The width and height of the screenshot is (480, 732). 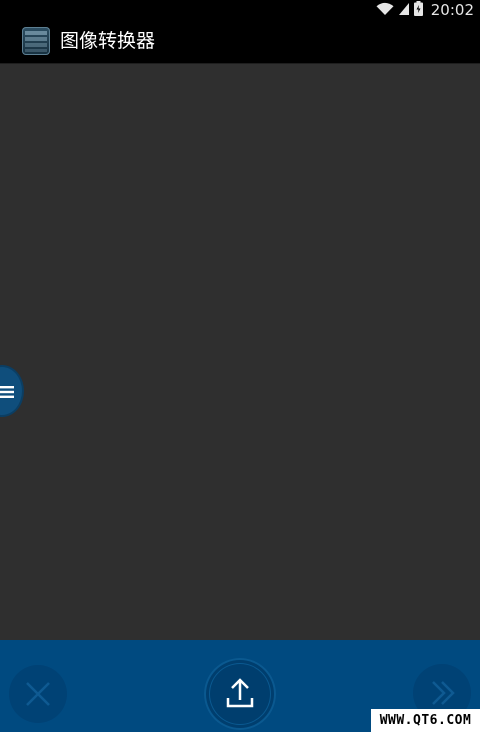 What do you see at coordinates (38, 694) in the screenshot?
I see `cancel-button` at bounding box center [38, 694].